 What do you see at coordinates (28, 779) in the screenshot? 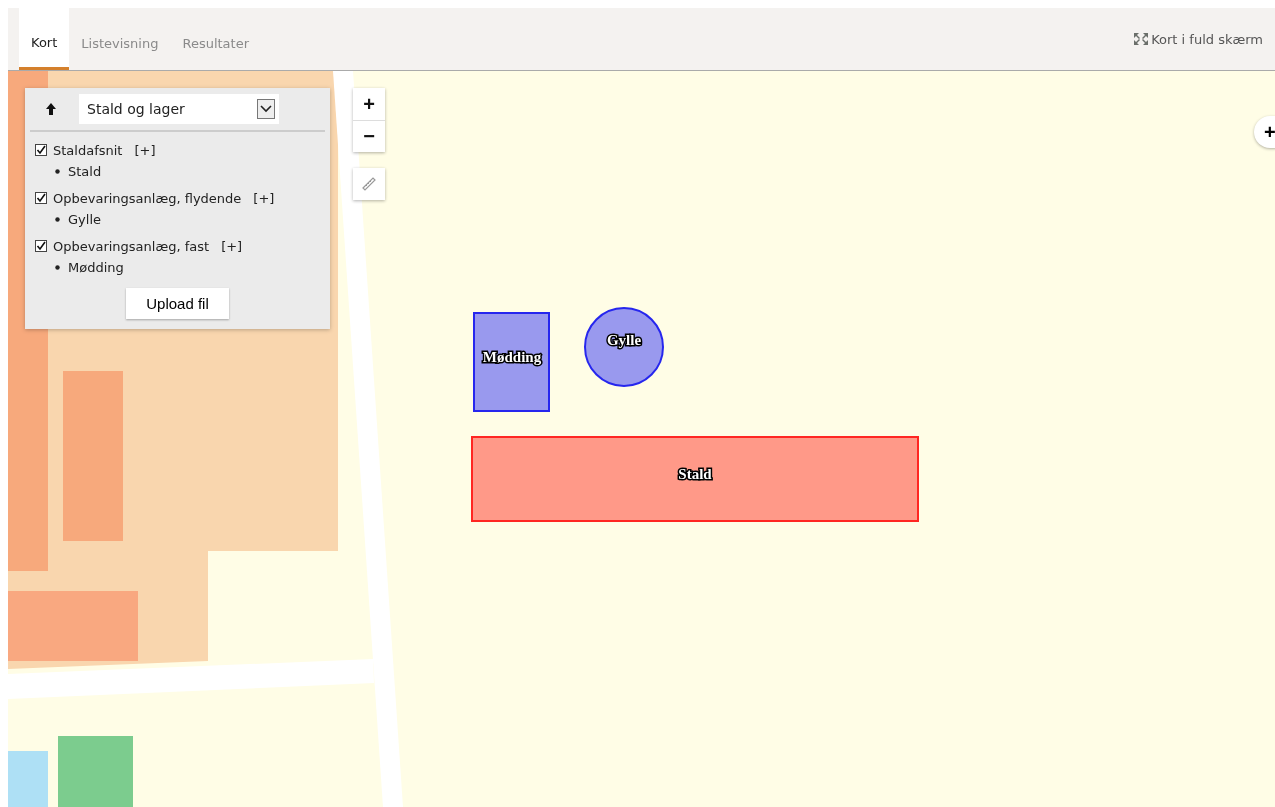
I see `water-area` at bounding box center [28, 779].